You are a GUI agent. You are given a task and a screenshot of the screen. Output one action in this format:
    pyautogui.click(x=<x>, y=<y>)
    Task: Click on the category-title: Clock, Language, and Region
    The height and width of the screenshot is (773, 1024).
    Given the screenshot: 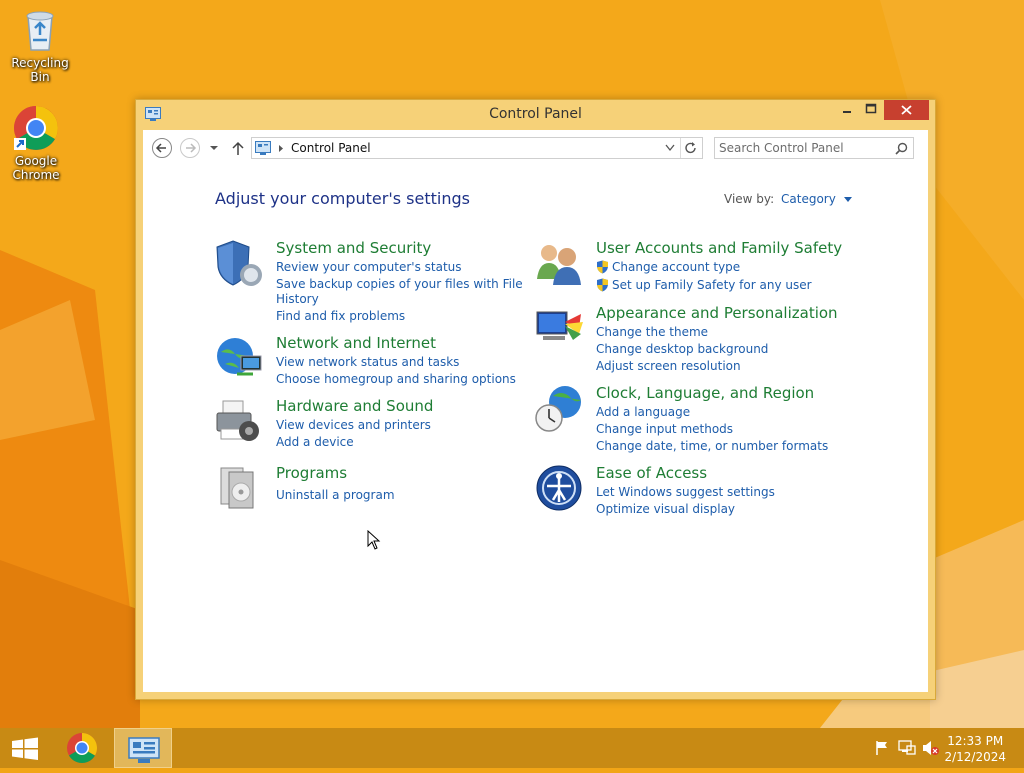 What is the action you would take?
    pyautogui.click(x=705, y=393)
    